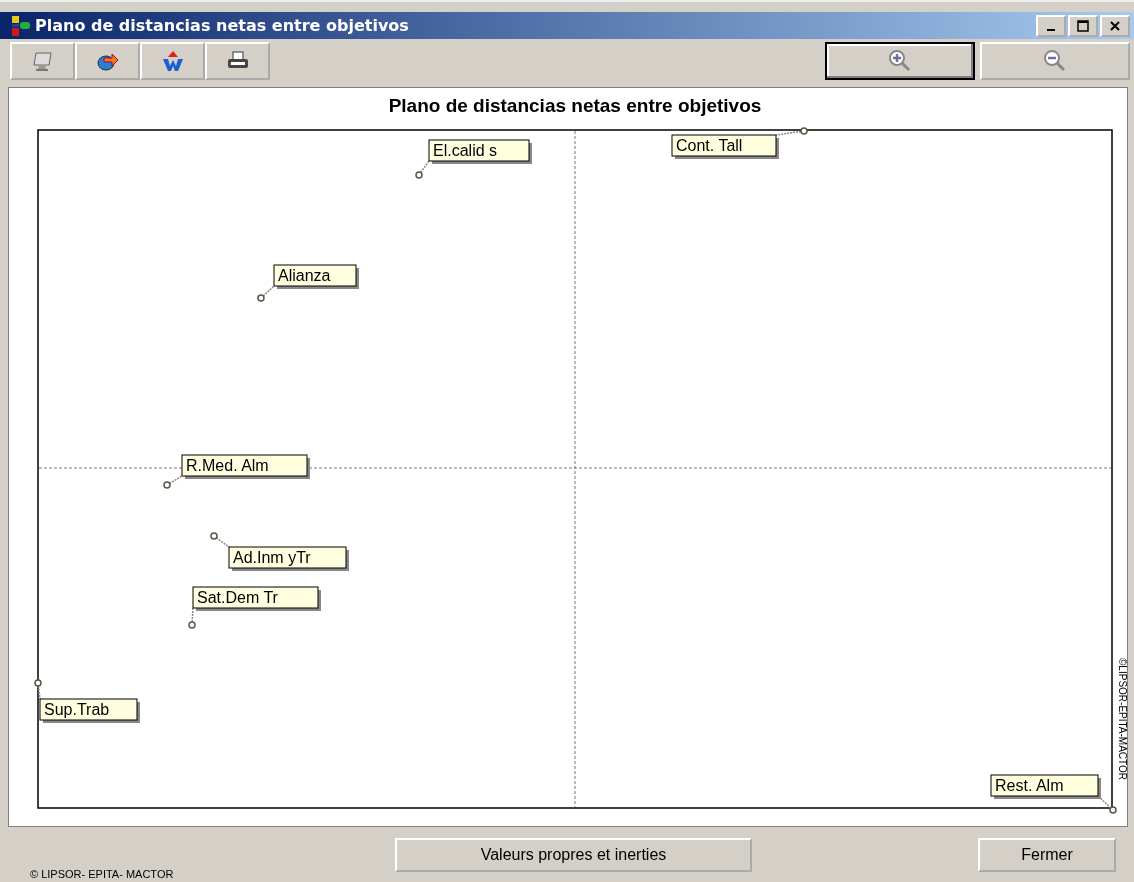 The height and width of the screenshot is (882, 1134). I want to click on point-label: Rest. Alm, so click(1045, 786).